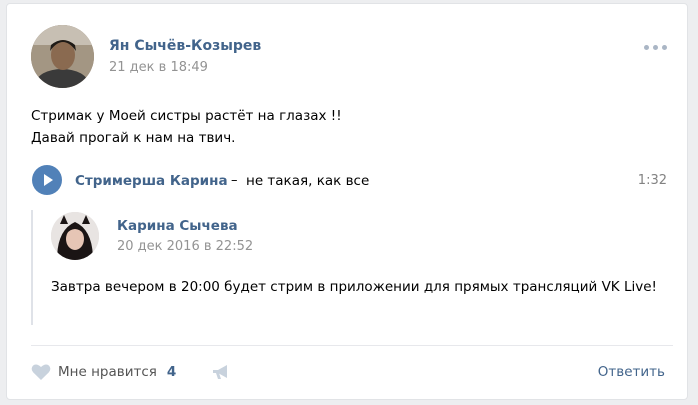  I want to click on like-count: 4, so click(171, 372).